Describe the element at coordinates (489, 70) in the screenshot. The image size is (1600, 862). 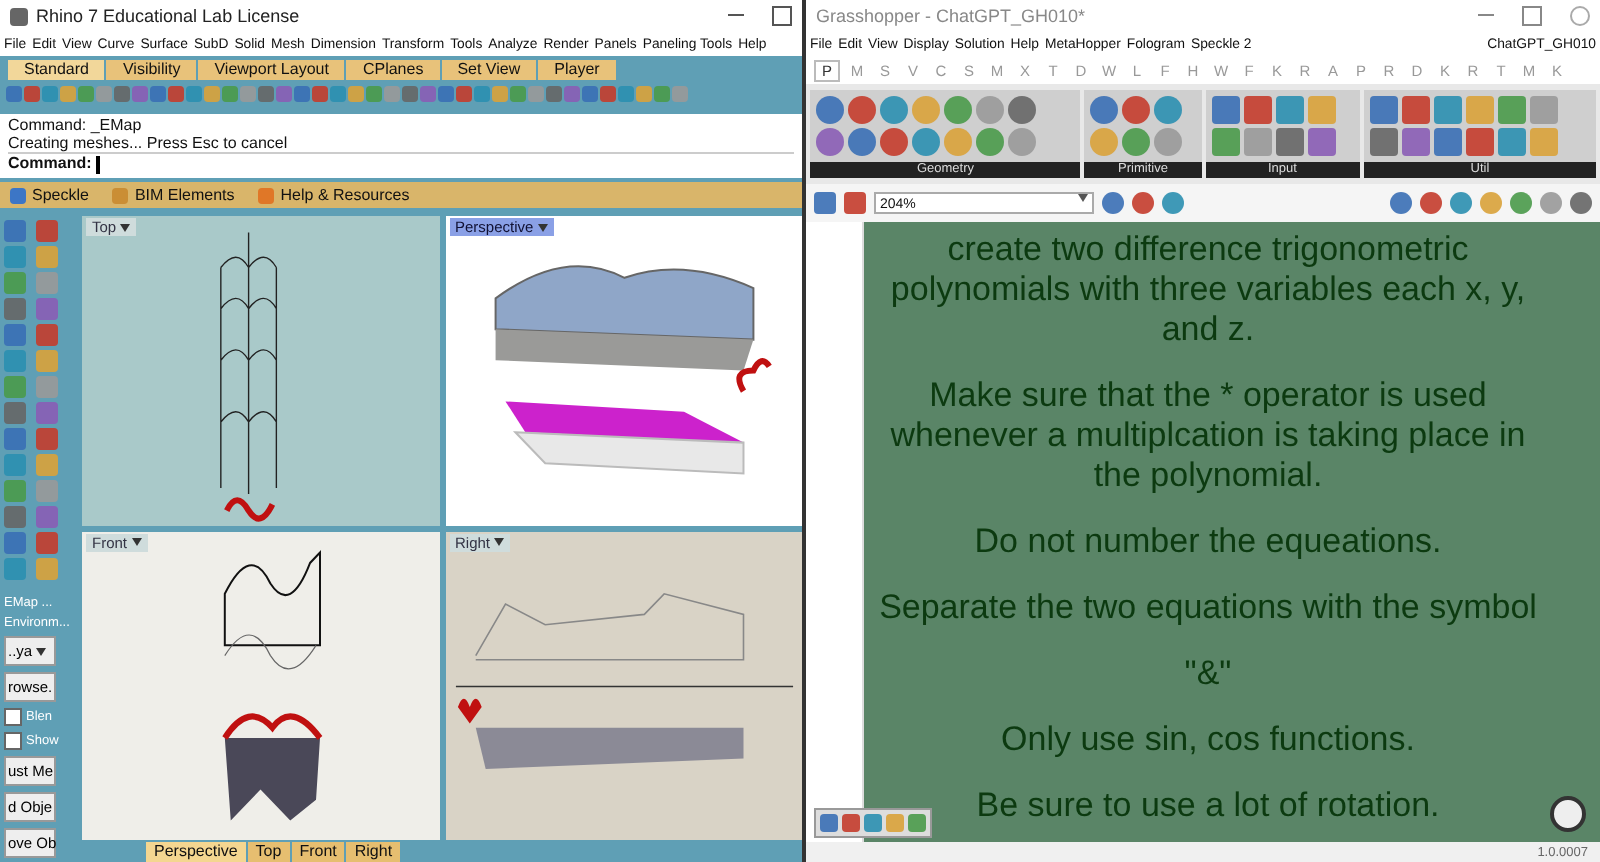
I see `toolbar-tab: Set View` at that location.